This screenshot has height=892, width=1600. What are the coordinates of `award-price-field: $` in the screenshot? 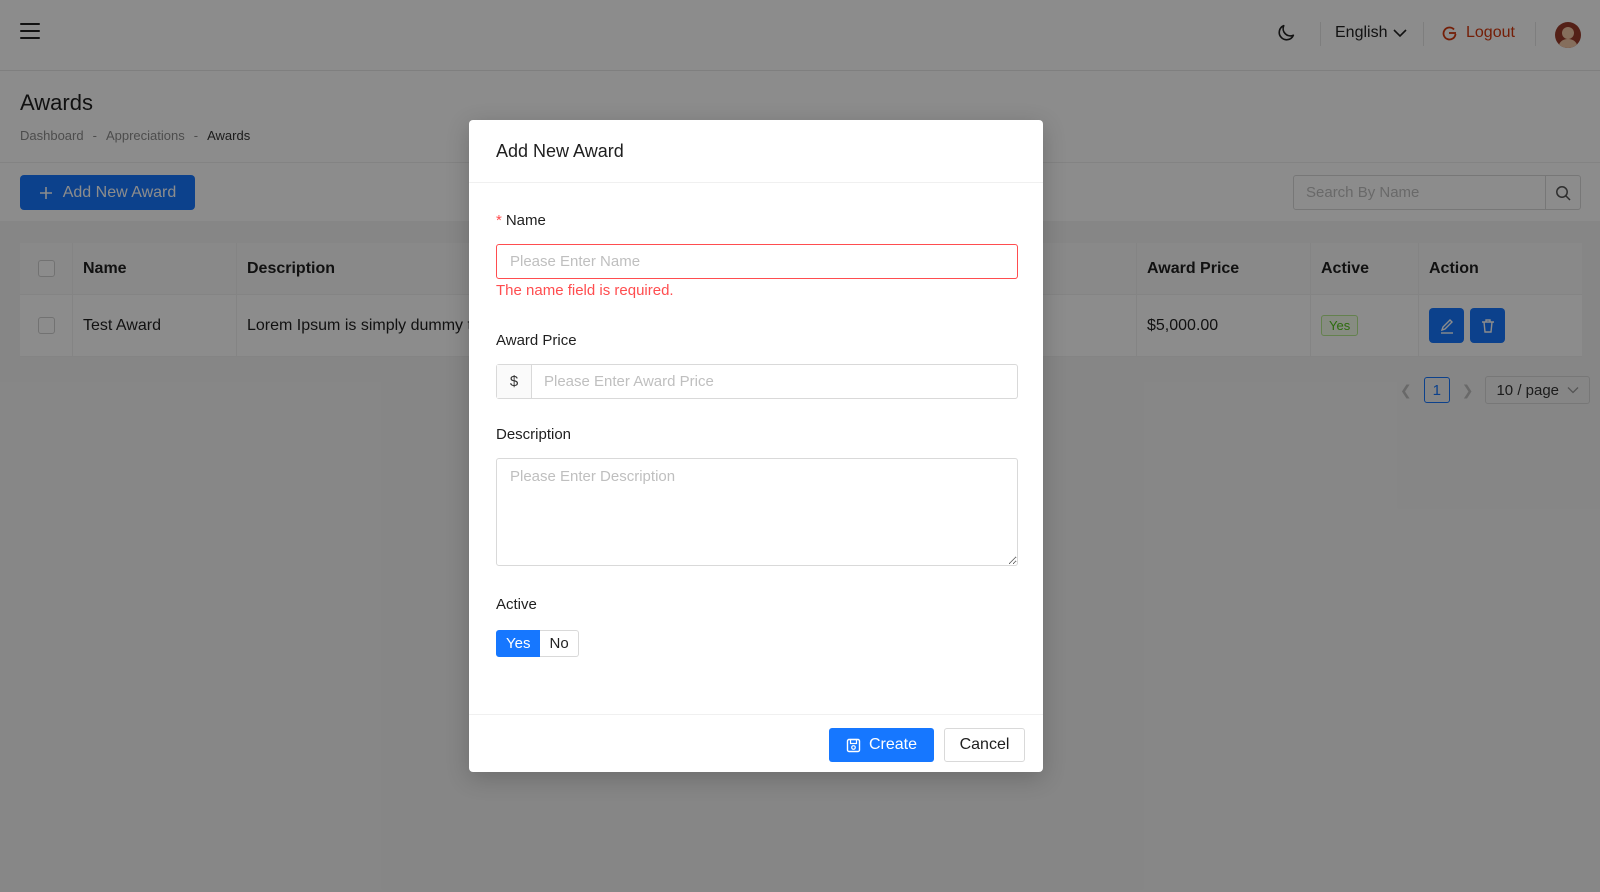 It's located at (757, 381).